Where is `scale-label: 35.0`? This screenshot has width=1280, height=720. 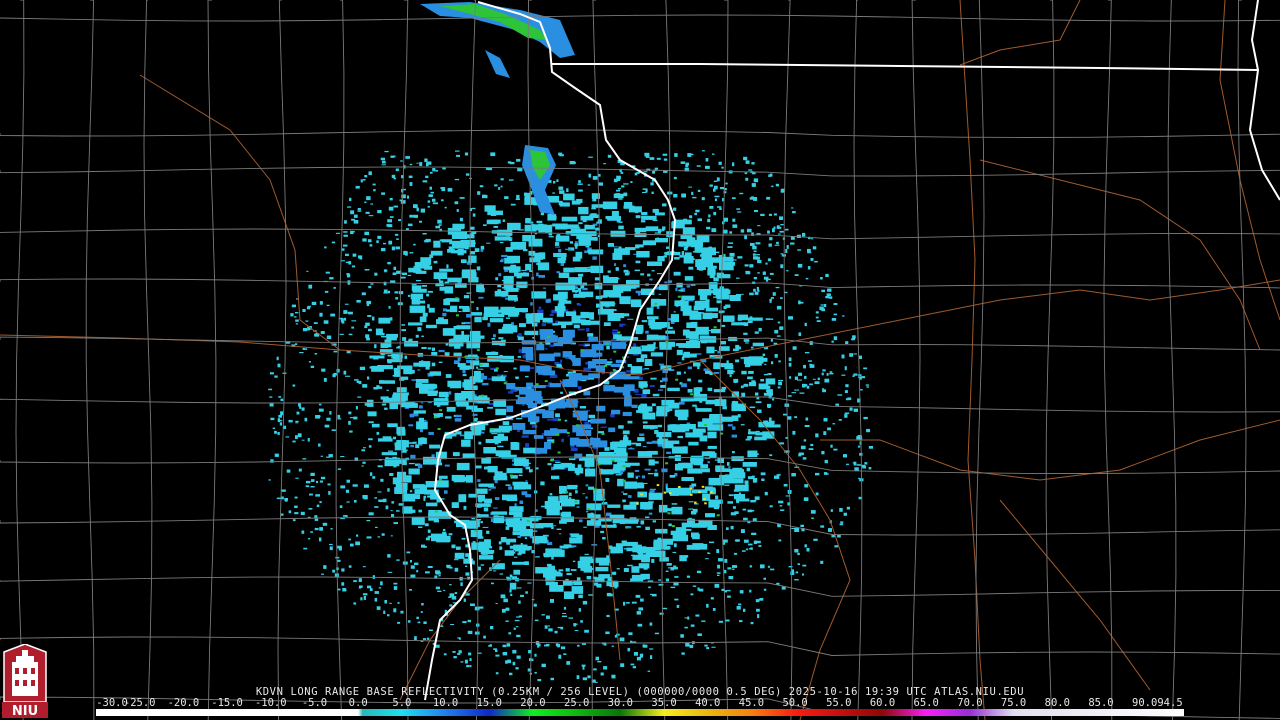
scale-label: 35.0 is located at coordinates (664, 703).